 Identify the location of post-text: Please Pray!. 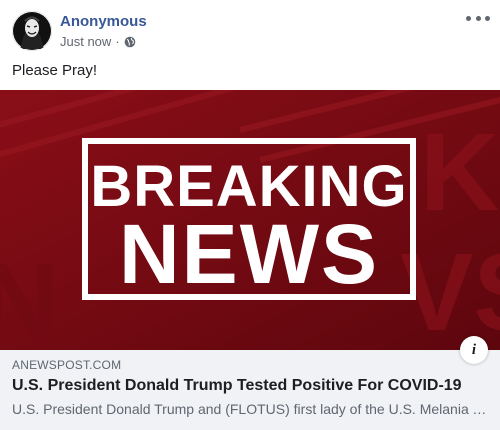
(55, 70).